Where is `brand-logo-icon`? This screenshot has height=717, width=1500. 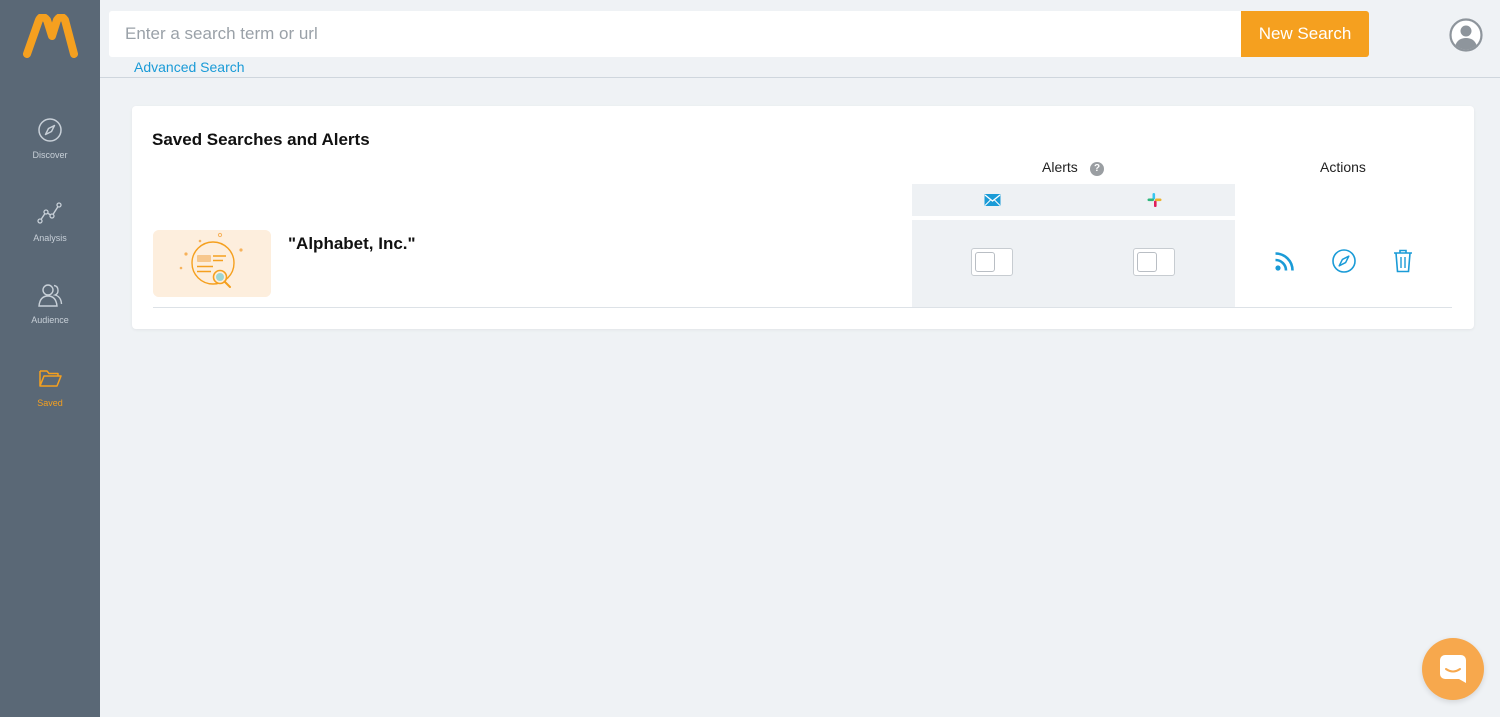 brand-logo-icon is located at coordinates (50, 36).